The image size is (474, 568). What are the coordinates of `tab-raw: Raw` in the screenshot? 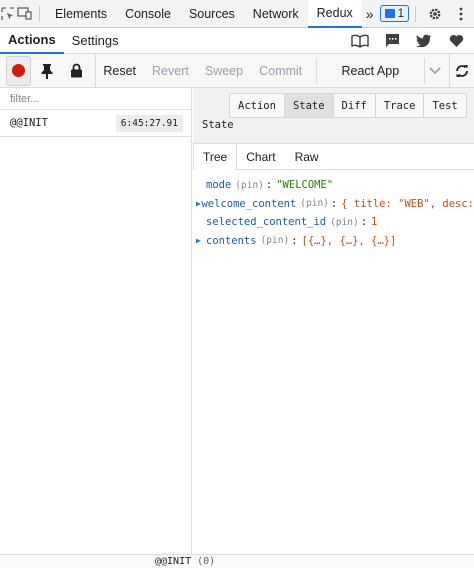 It's located at (307, 157).